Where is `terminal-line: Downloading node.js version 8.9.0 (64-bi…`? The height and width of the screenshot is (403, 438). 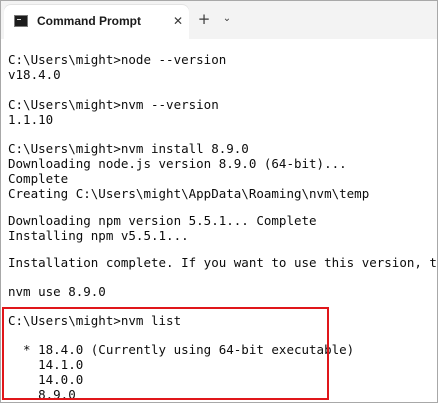
terminal-line: Downloading node.js version 8.9.0 (64-bi… is located at coordinates (177, 163).